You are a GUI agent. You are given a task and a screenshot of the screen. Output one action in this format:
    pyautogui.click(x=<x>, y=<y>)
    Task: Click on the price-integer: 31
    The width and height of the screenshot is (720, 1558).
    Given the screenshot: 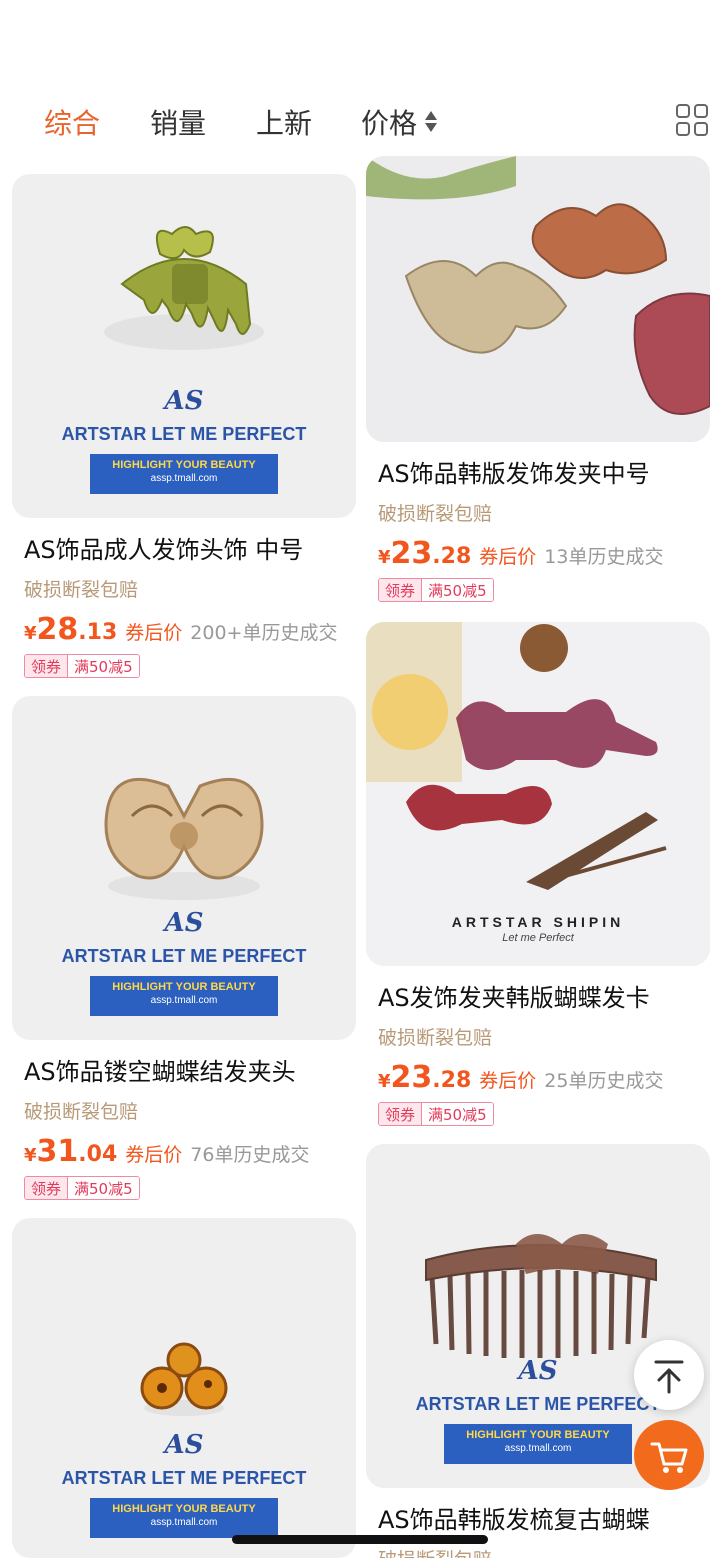 What is the action you would take?
    pyautogui.click(x=57, y=1151)
    